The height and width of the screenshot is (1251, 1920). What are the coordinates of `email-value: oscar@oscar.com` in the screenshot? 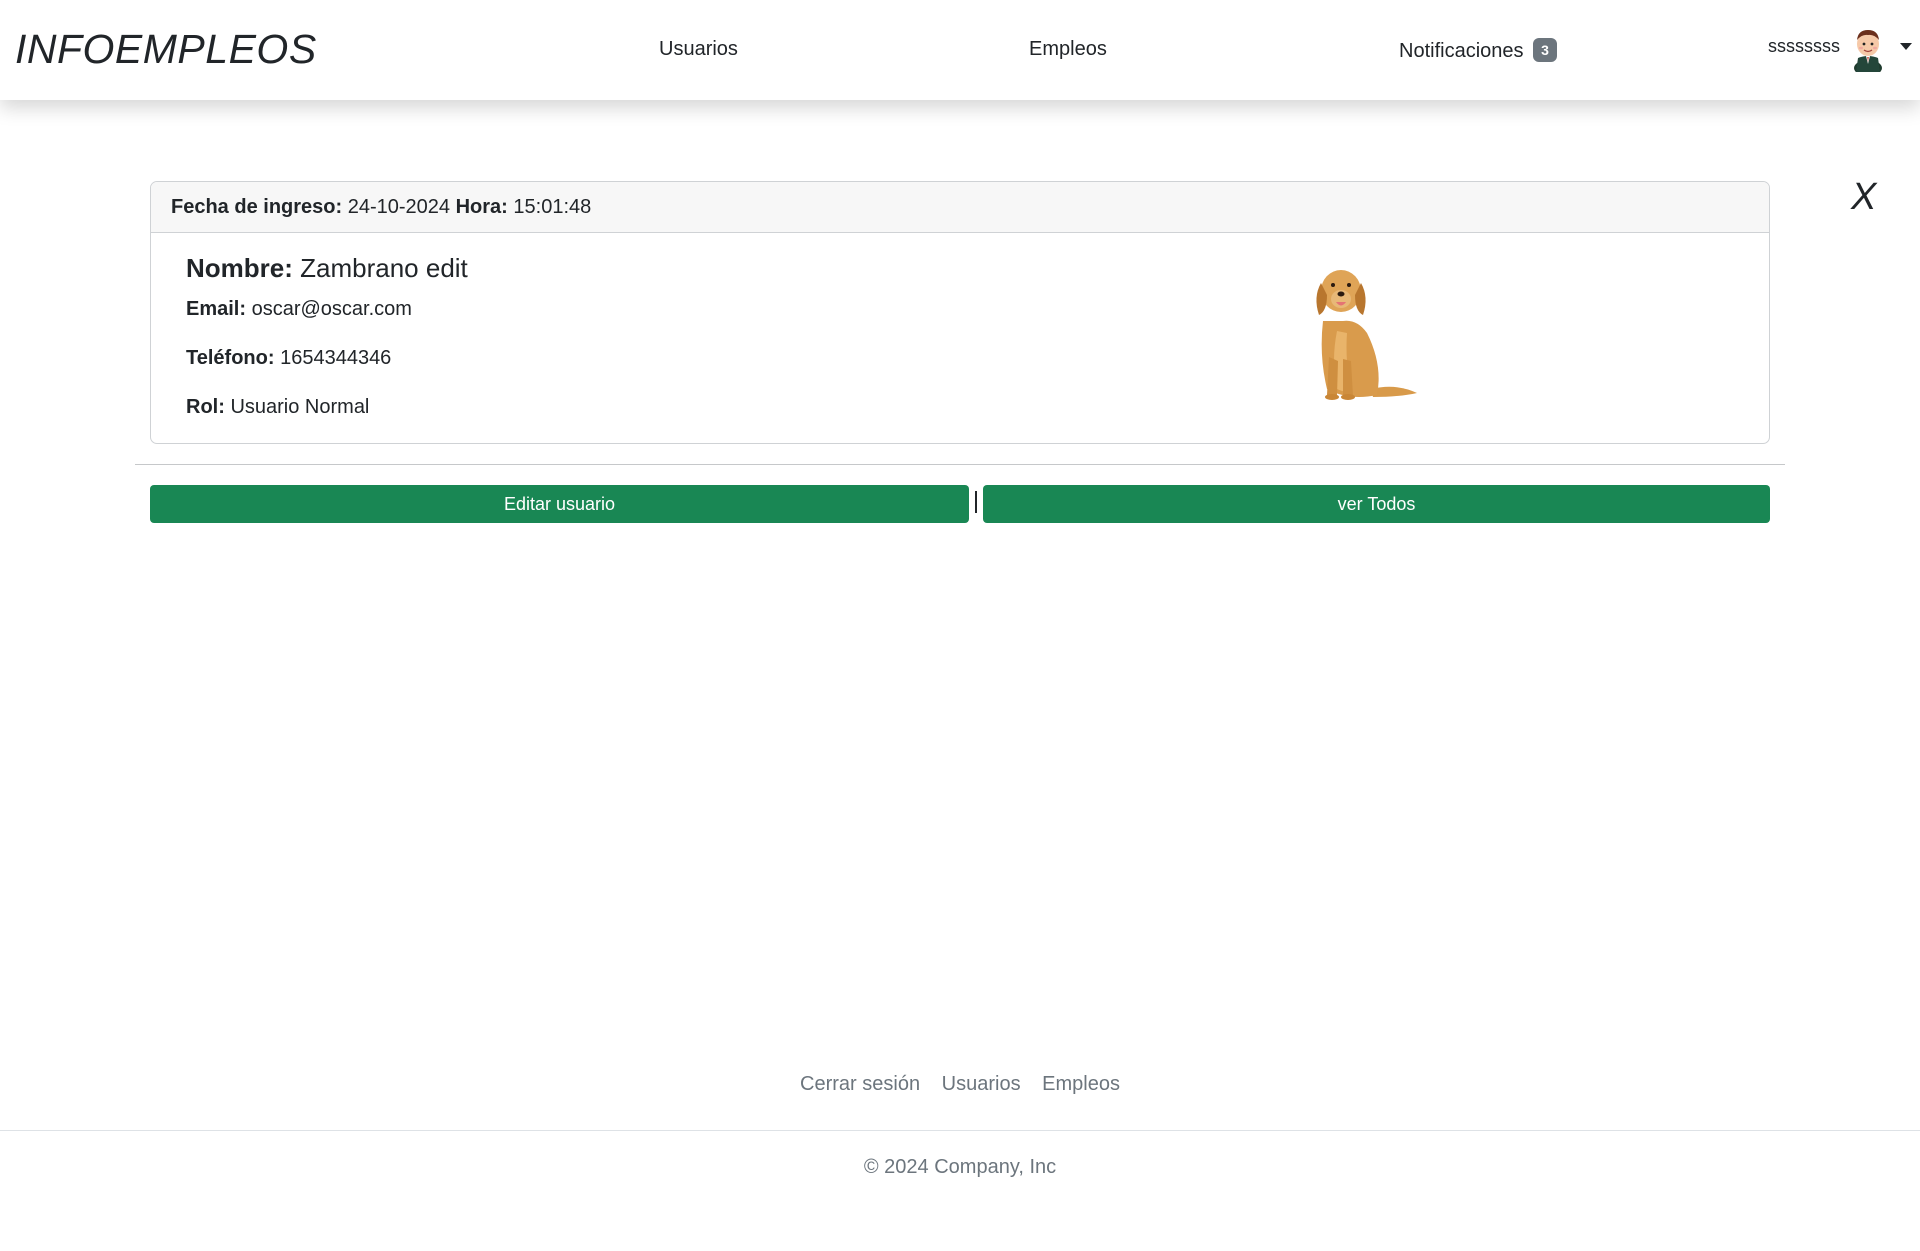 It's located at (331, 309).